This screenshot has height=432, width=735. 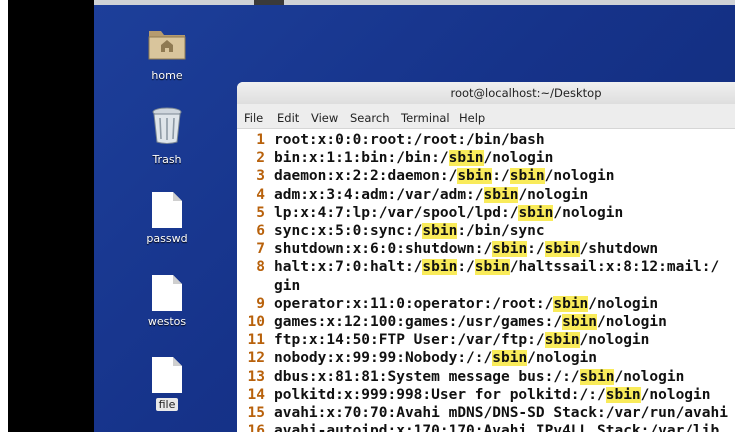 What do you see at coordinates (383, 358) in the screenshot?
I see `line-text: nobody:x:99:99:Nobody:/:/` at bounding box center [383, 358].